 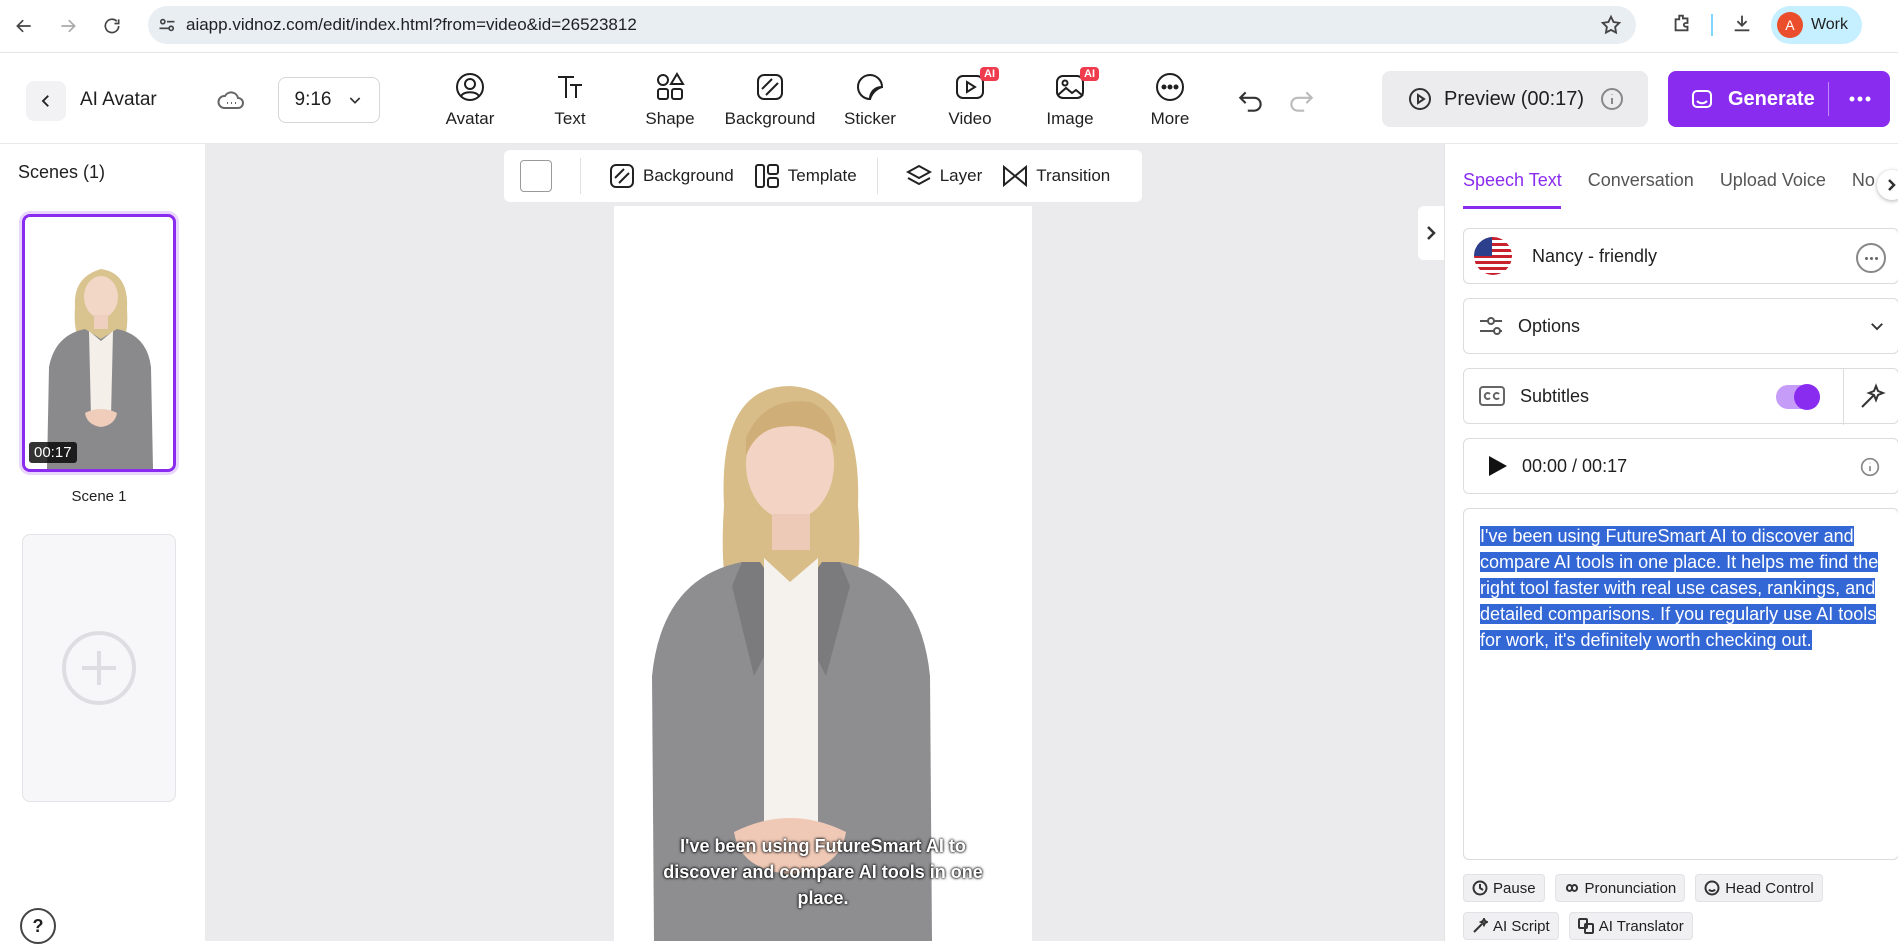 I want to click on cloud-save-icon, so click(x=231, y=102).